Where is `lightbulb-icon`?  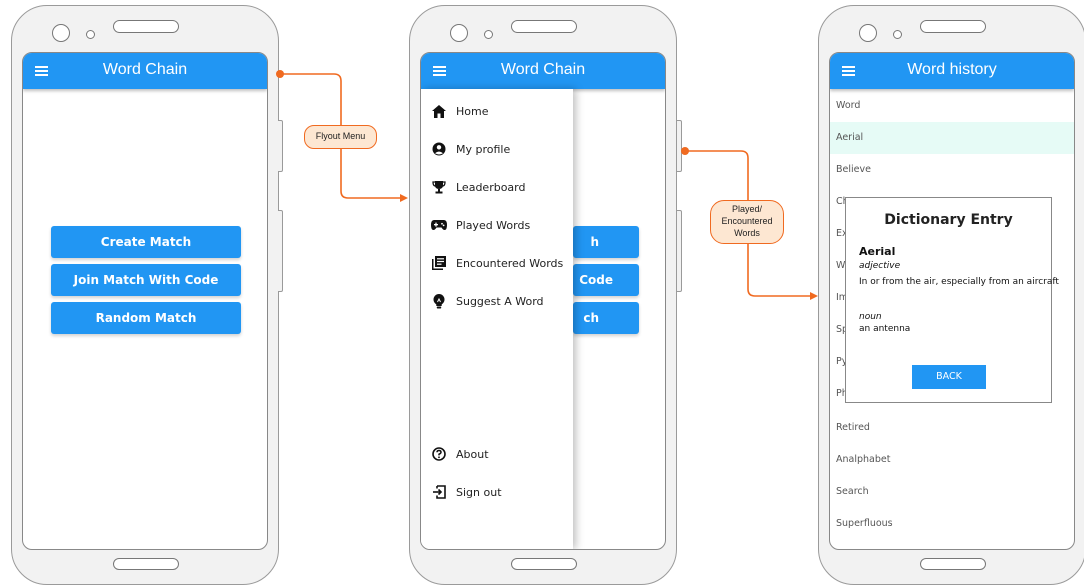
lightbulb-icon is located at coordinates (439, 301).